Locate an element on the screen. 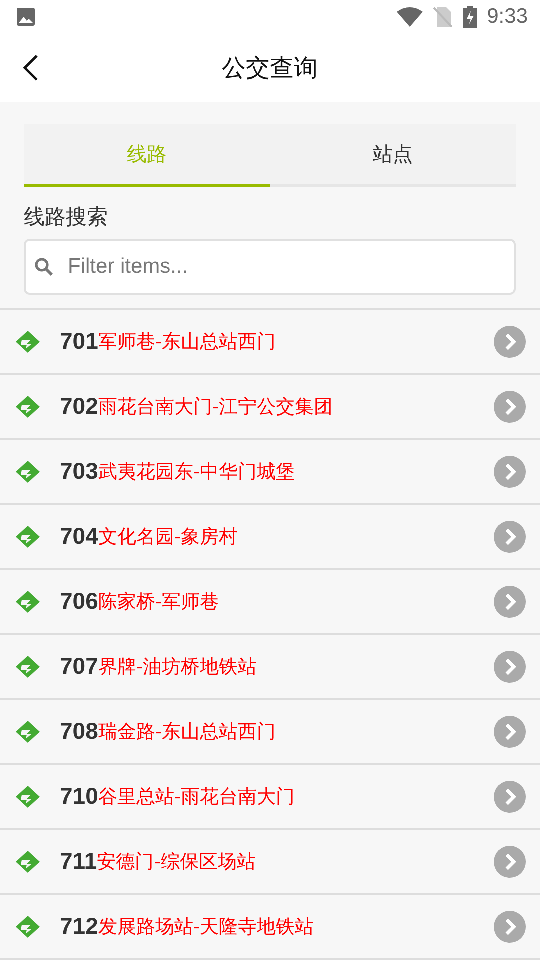 This screenshot has height=960, width=540. route-number: 703 is located at coordinates (79, 471).